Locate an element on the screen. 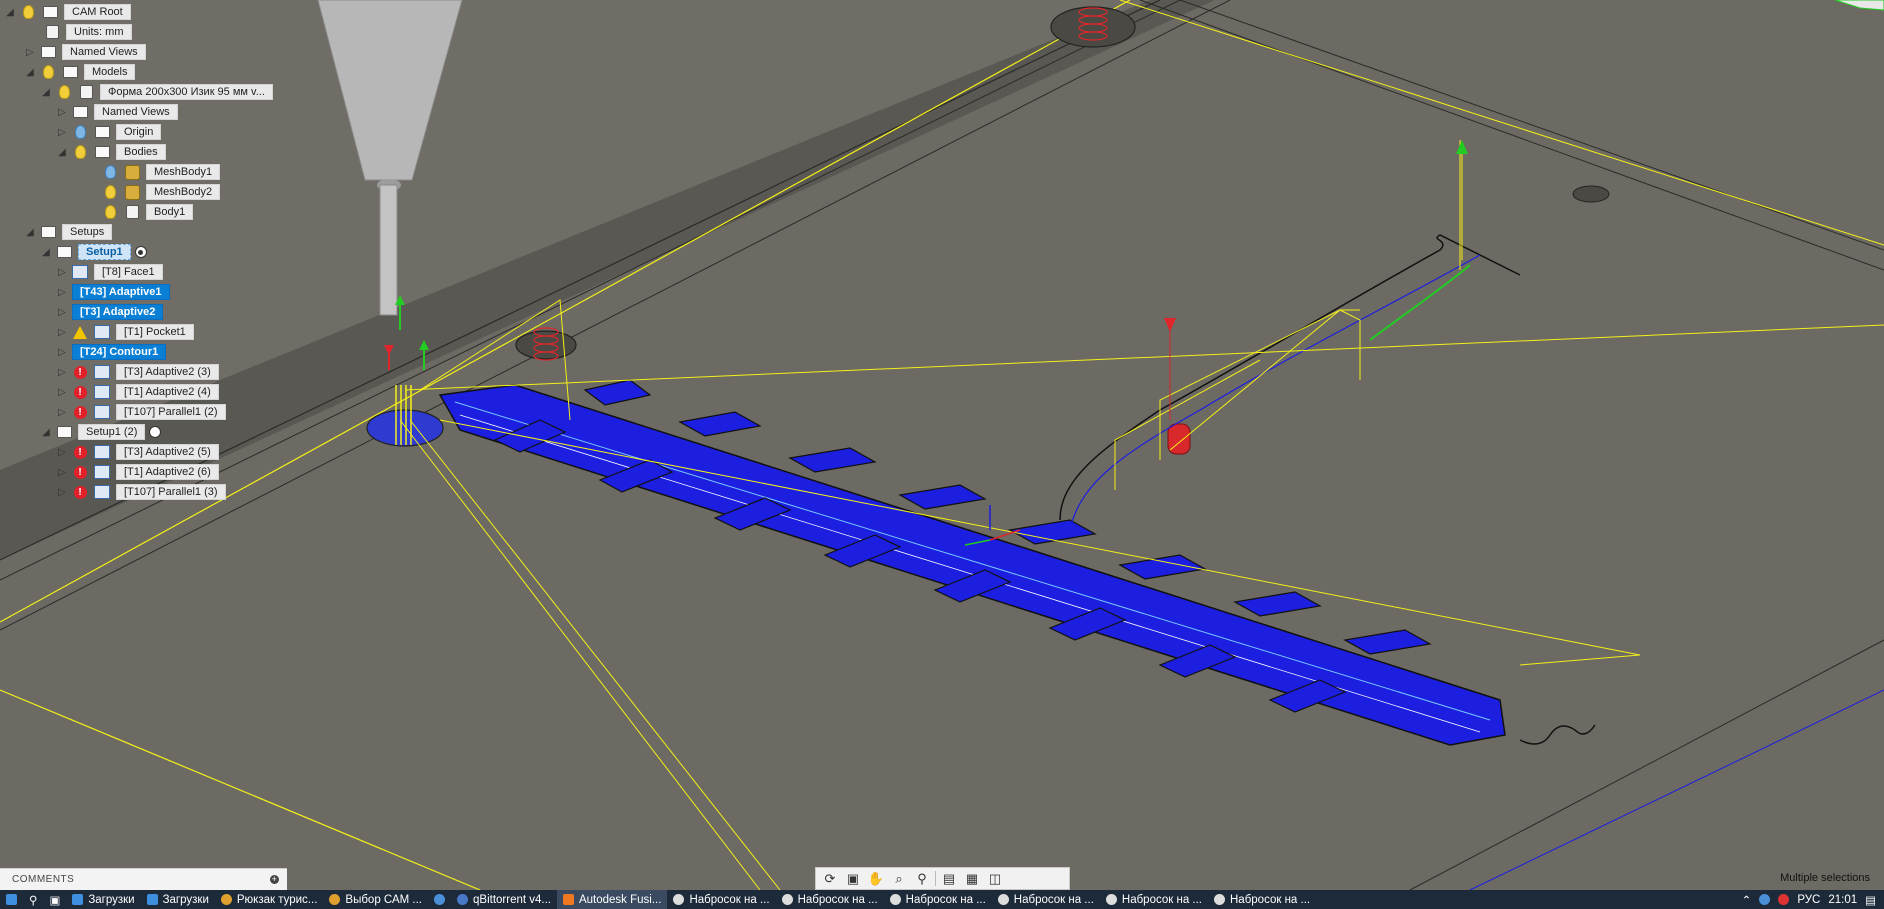 The width and height of the screenshot is (1884, 909). tree-node-adaptive2-5: ▷ ! [T3] Adaptive2 (5) is located at coordinates (137, 452).